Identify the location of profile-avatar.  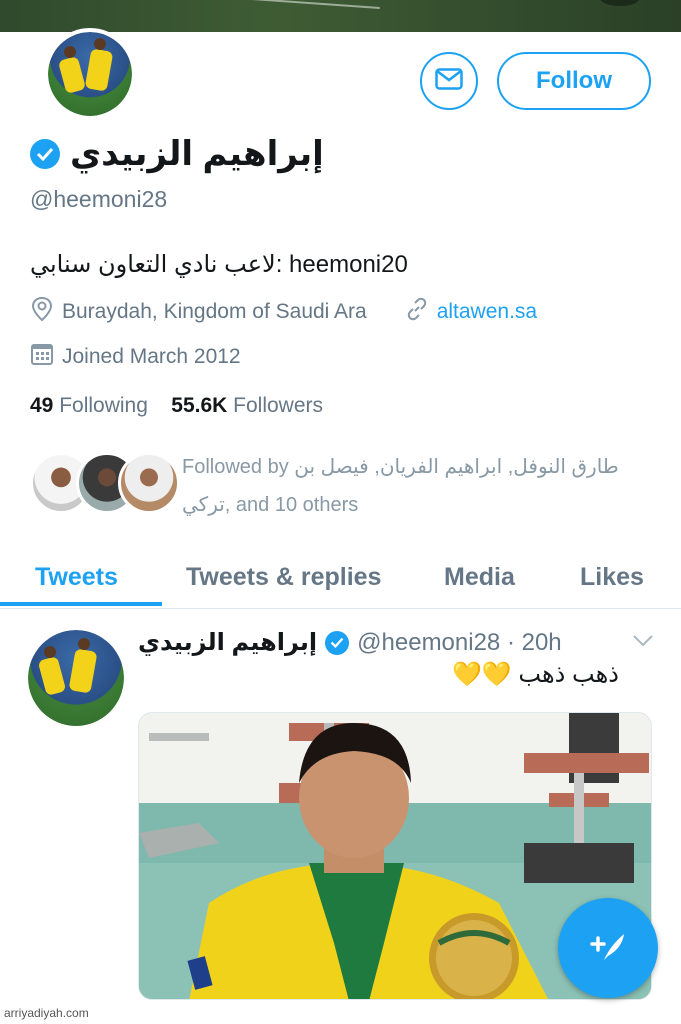
(90, 74).